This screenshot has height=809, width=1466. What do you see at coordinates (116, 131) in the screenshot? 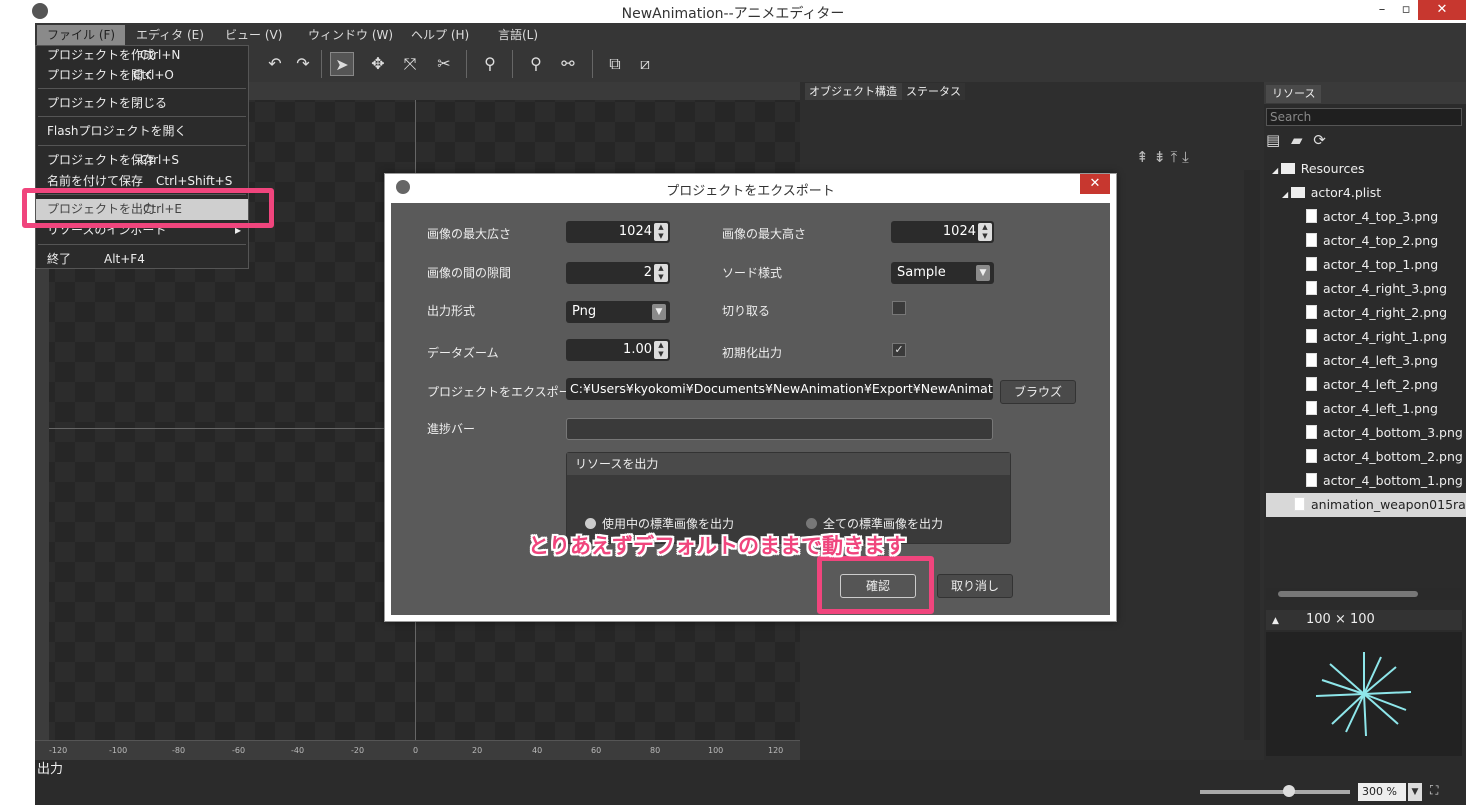
I see `menu-item-open-flash: Flashプロジェクトを開く` at bounding box center [116, 131].